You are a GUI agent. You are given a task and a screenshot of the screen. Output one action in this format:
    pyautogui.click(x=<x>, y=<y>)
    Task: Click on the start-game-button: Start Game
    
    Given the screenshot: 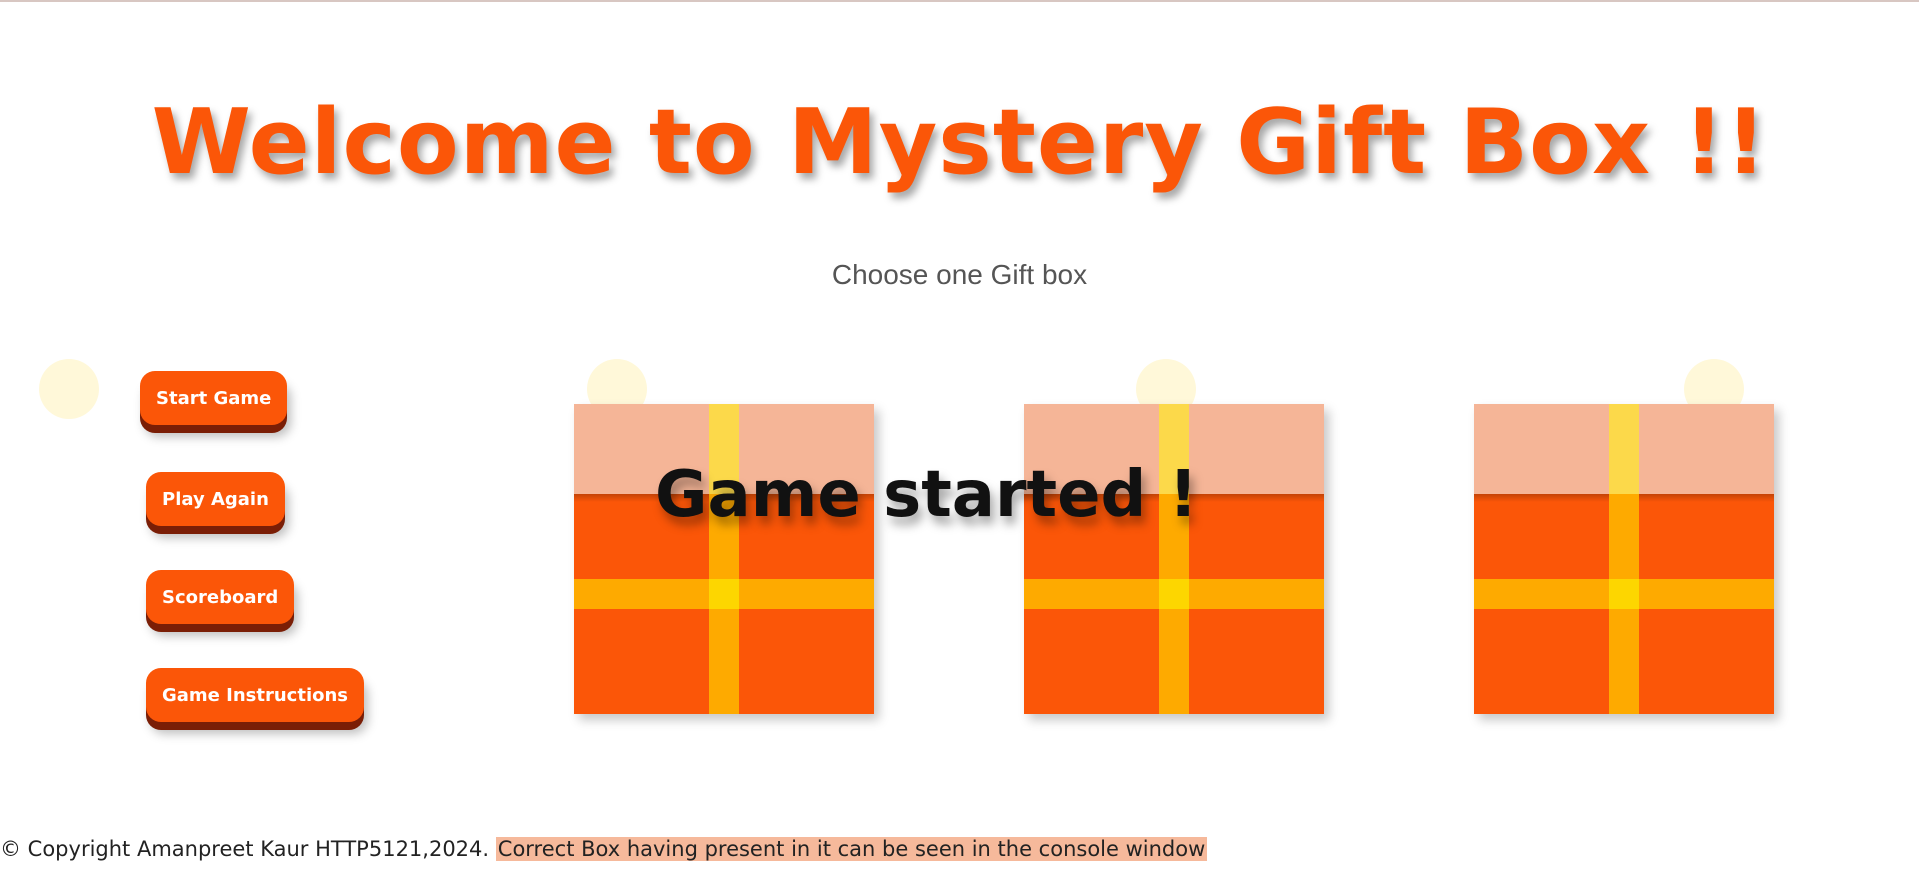 What is the action you would take?
    pyautogui.click(x=214, y=398)
    